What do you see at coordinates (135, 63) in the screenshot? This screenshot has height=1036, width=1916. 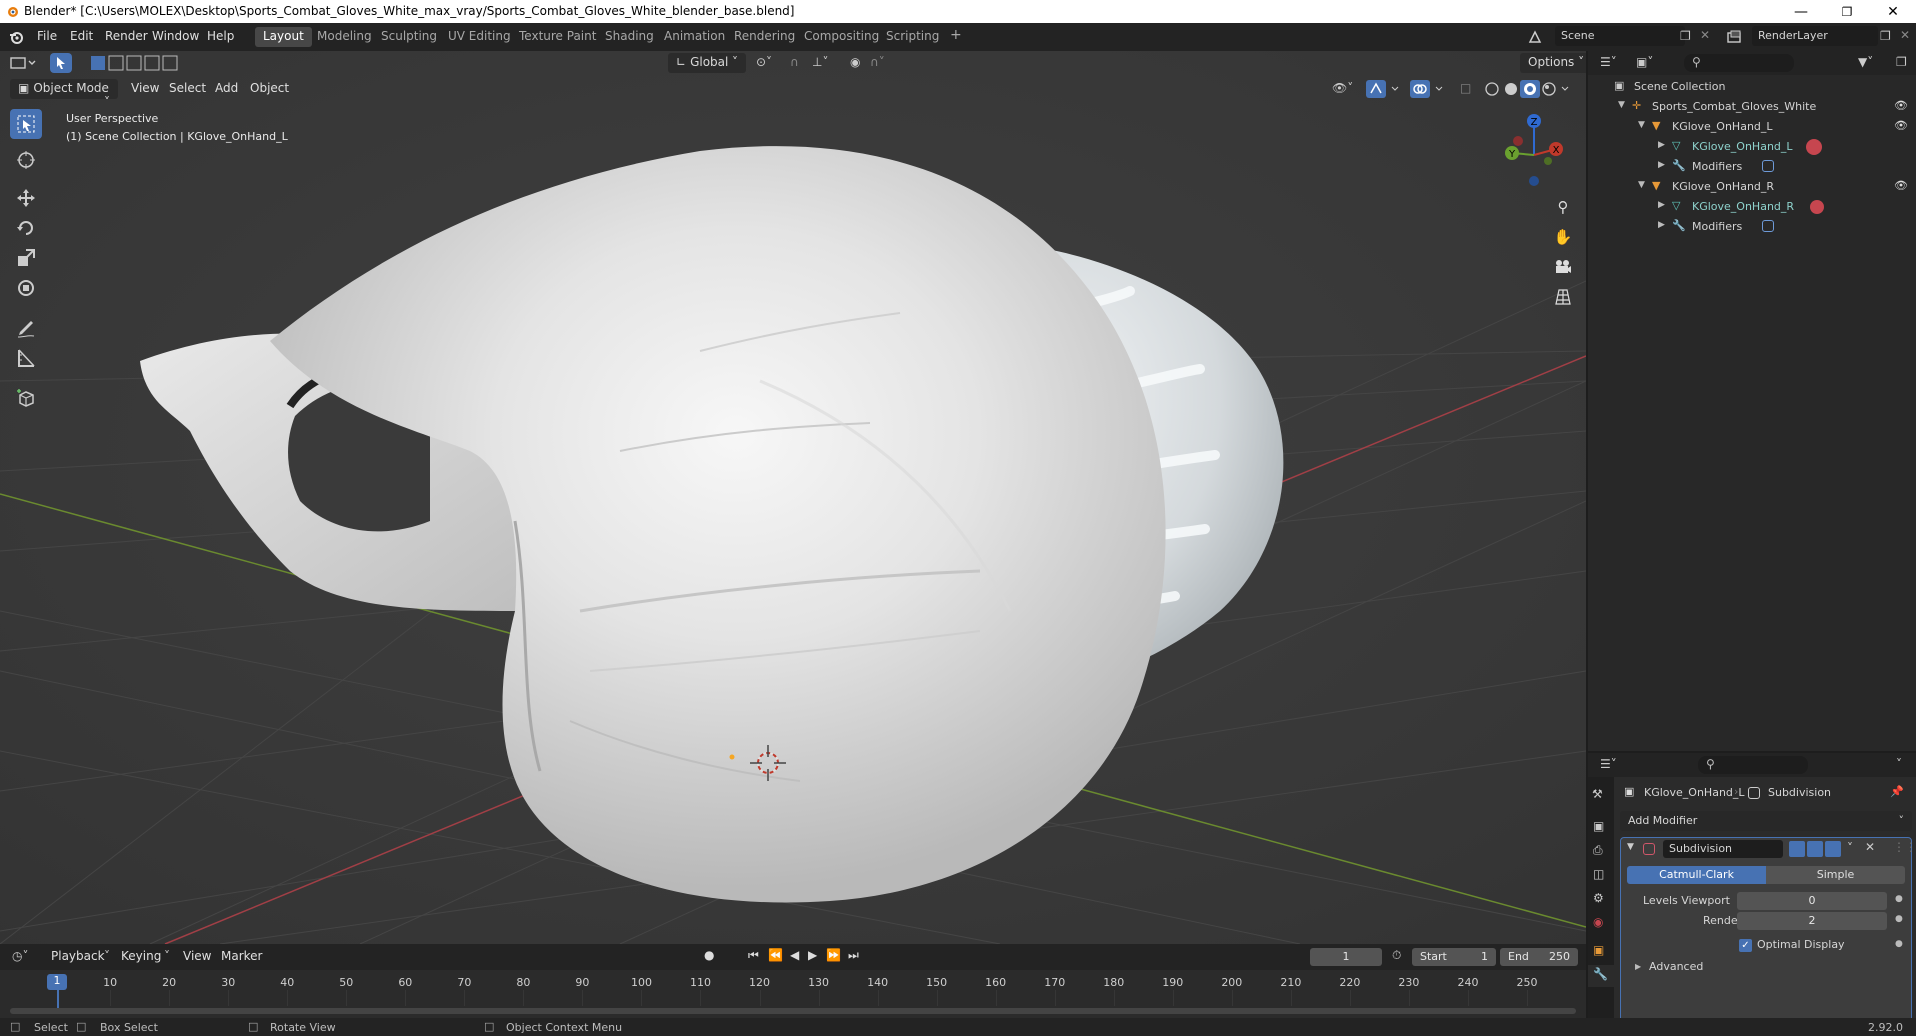 I see `selection-mode-icons` at bounding box center [135, 63].